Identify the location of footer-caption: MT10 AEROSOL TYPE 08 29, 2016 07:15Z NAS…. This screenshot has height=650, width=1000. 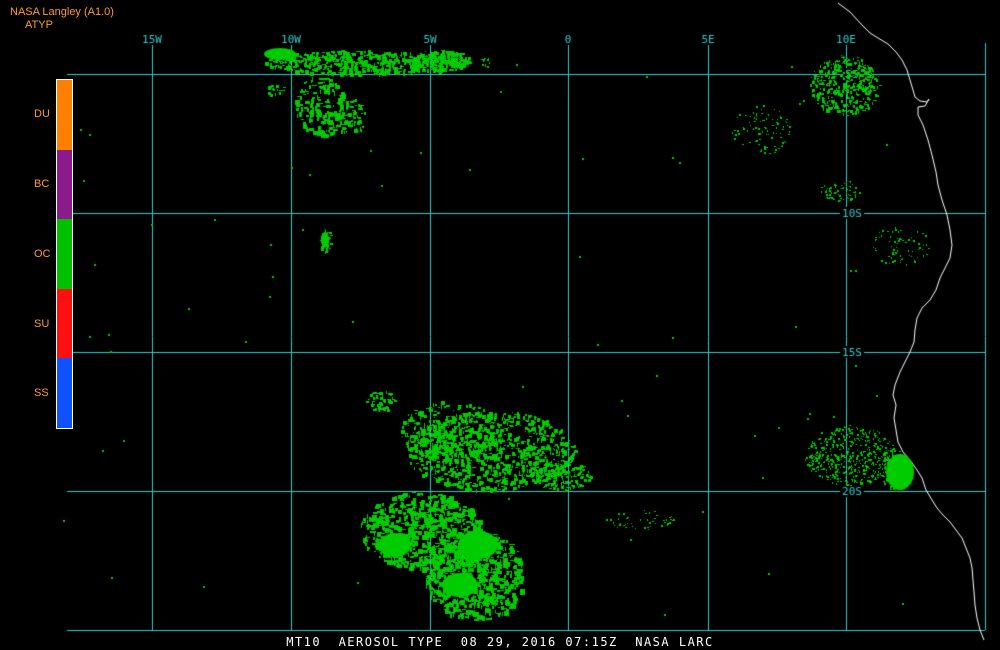
(500, 642).